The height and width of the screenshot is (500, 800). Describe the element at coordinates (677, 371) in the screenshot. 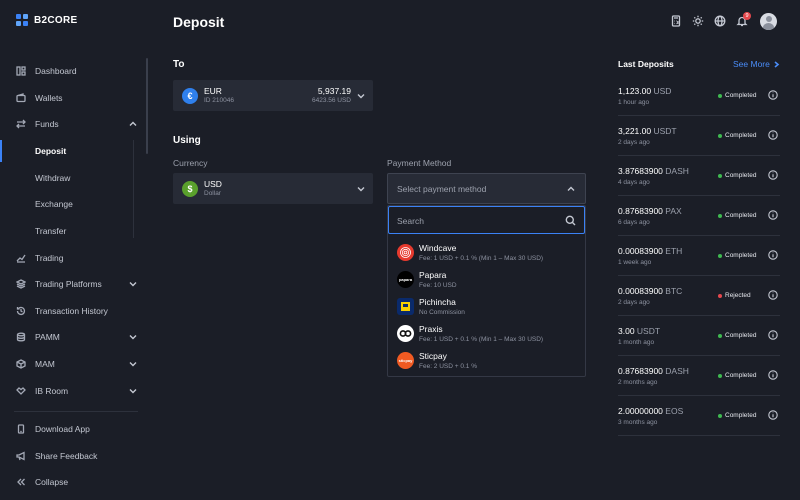

I see `deposit-currency: DASH` at that location.